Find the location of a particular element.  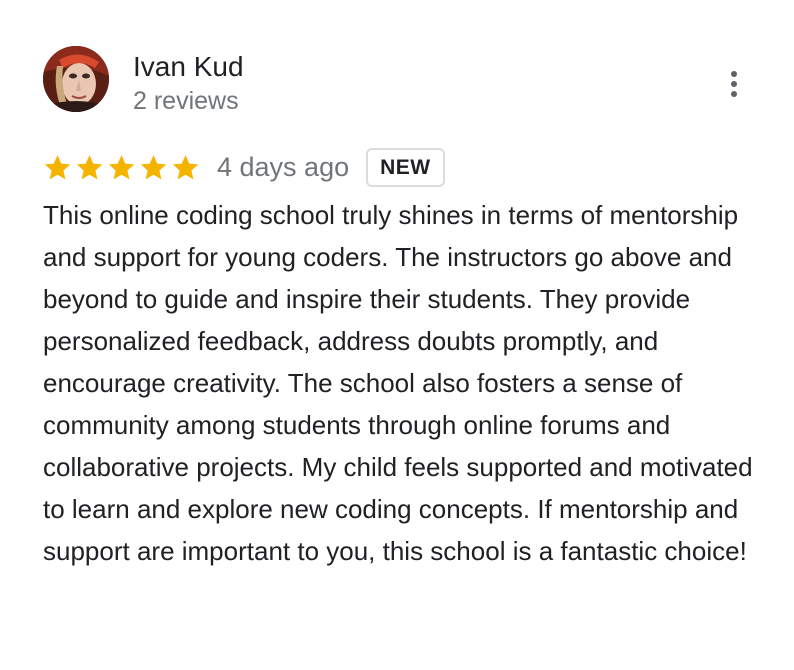

new-badge: NEW is located at coordinates (405, 167).